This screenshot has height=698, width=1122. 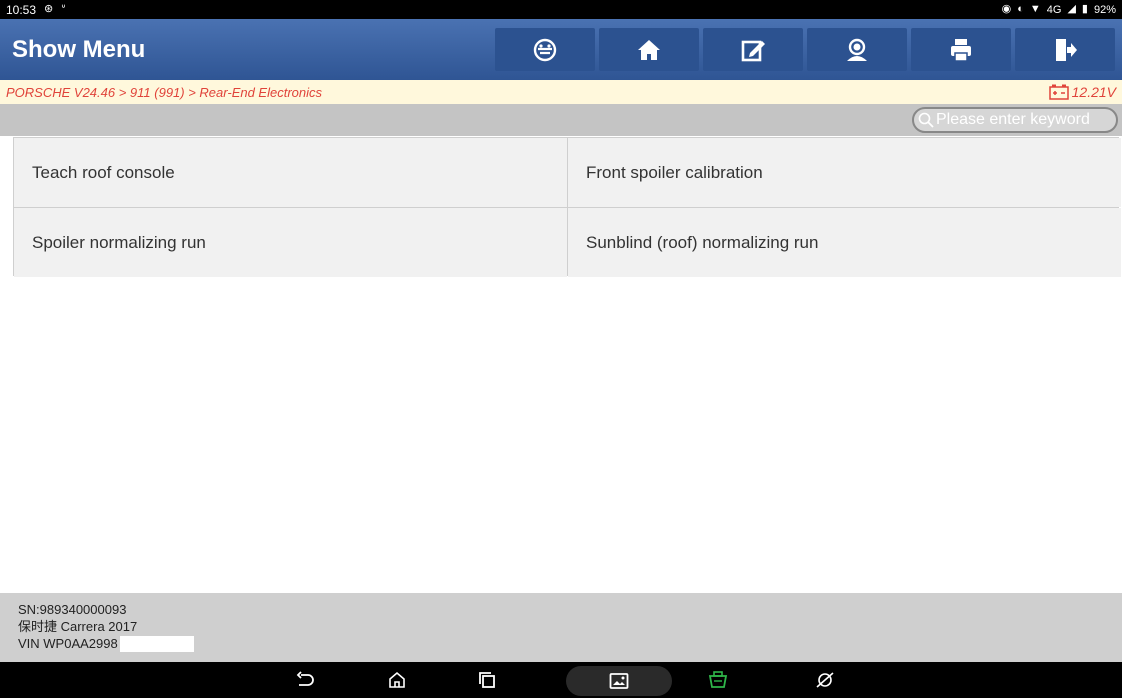 I want to click on menu-item-front-spoiler-calibration: Front spoiler calibration, so click(x=844, y=172).